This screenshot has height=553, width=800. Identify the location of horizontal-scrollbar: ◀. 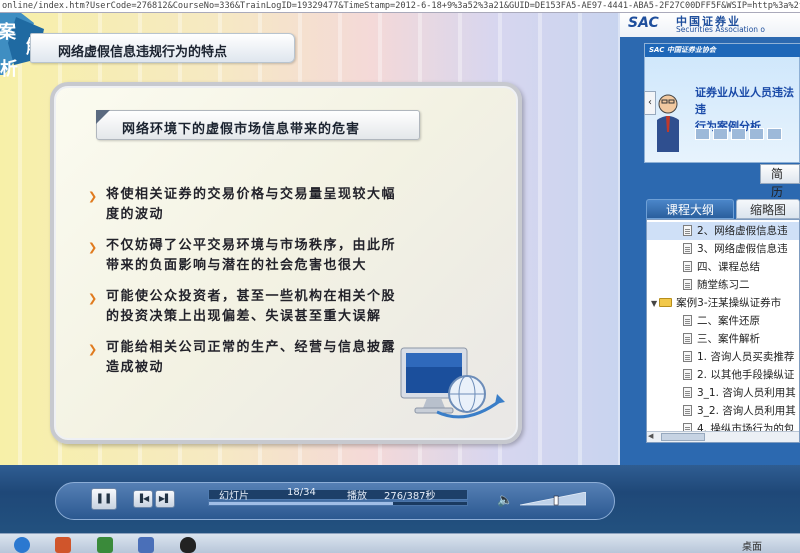
(723, 436).